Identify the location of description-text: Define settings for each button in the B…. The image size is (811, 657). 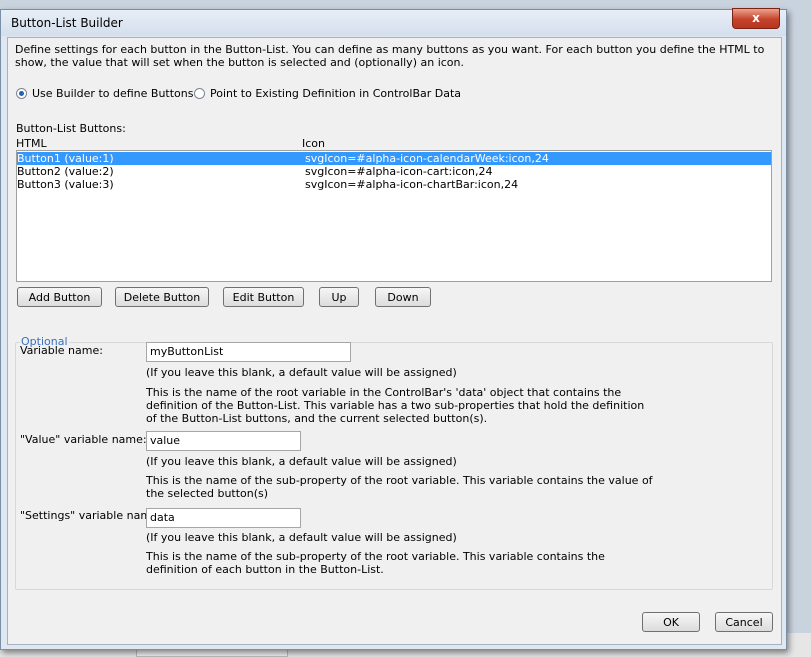
(390, 56).